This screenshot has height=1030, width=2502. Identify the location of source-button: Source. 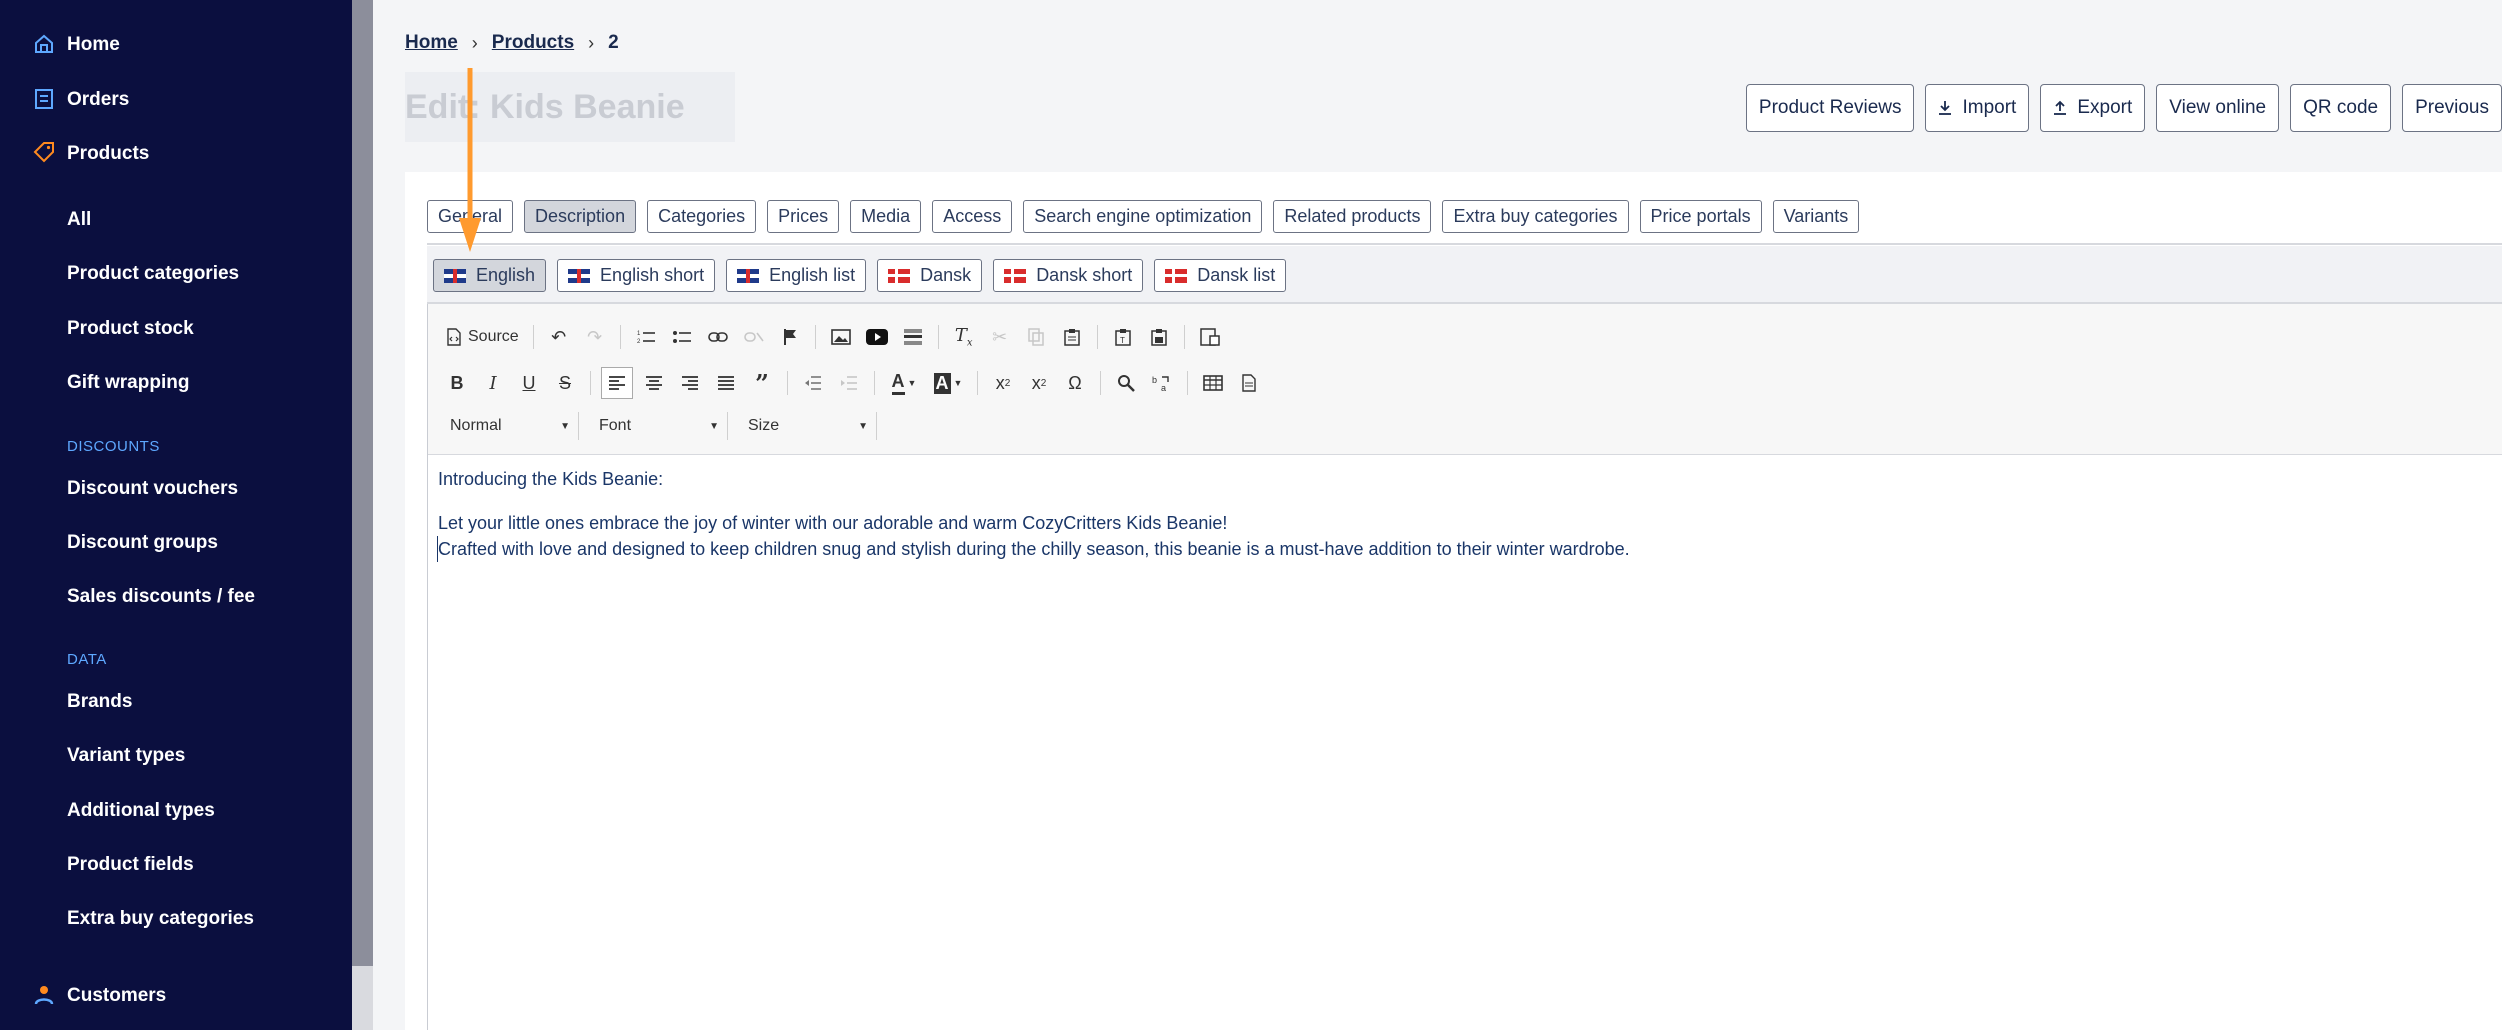
(482, 337).